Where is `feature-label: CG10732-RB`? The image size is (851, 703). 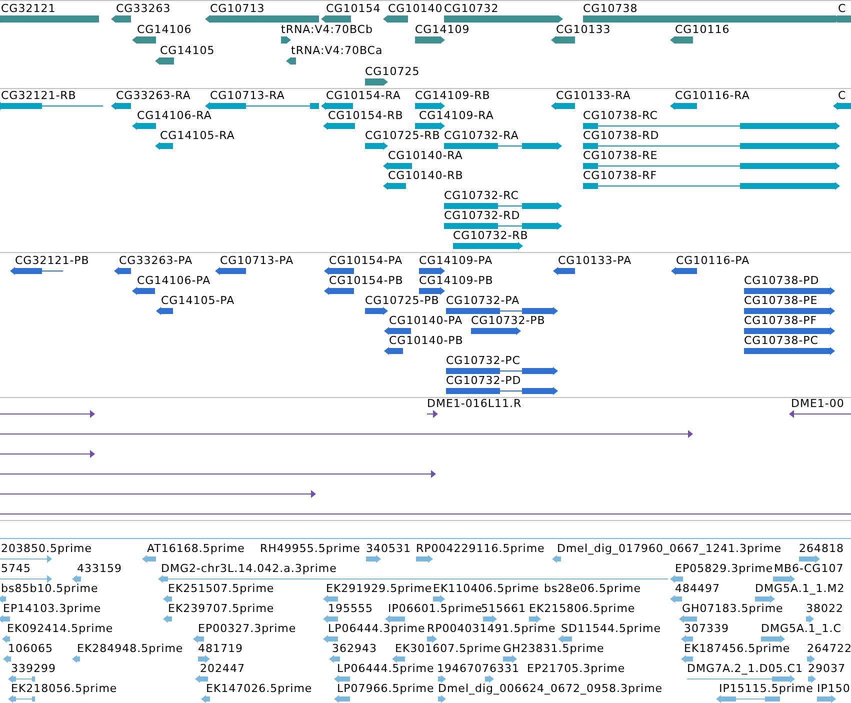
feature-label: CG10732-RB is located at coordinates (490, 236).